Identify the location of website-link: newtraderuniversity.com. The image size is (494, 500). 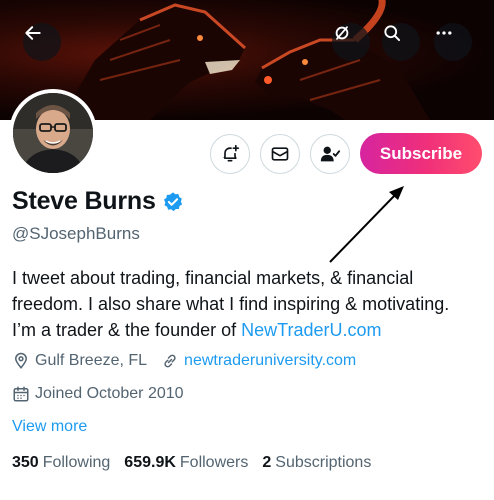
(270, 361).